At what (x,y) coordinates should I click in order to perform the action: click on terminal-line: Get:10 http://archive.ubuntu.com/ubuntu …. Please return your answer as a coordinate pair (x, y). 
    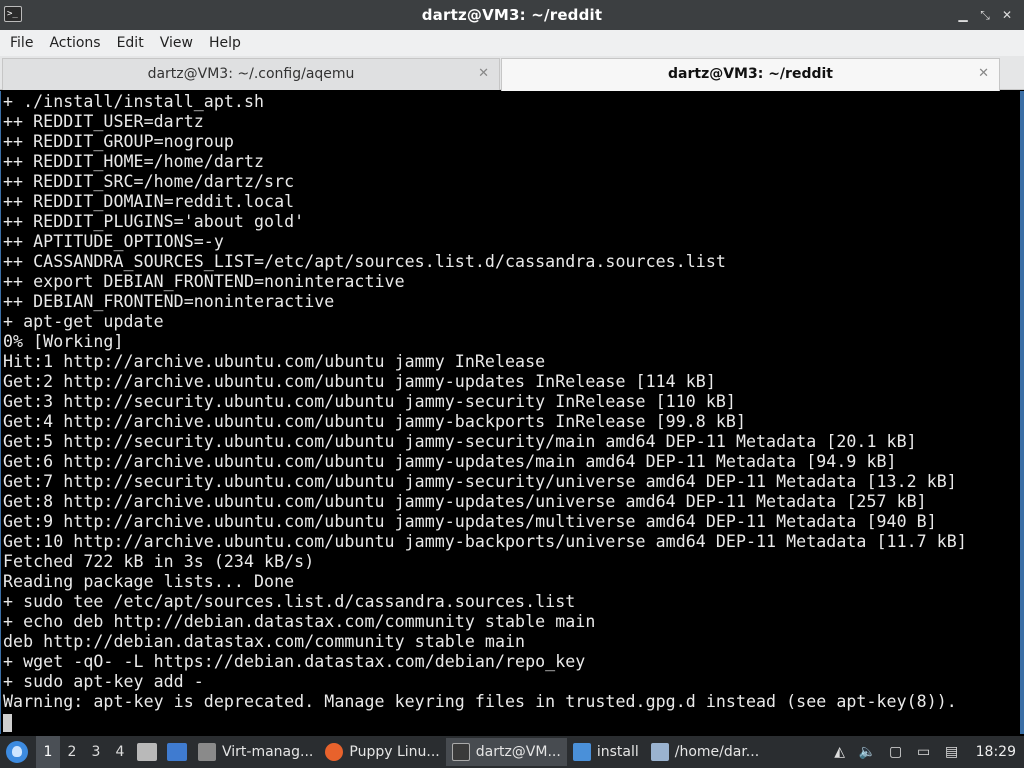
    Looking at the image, I should click on (485, 541).